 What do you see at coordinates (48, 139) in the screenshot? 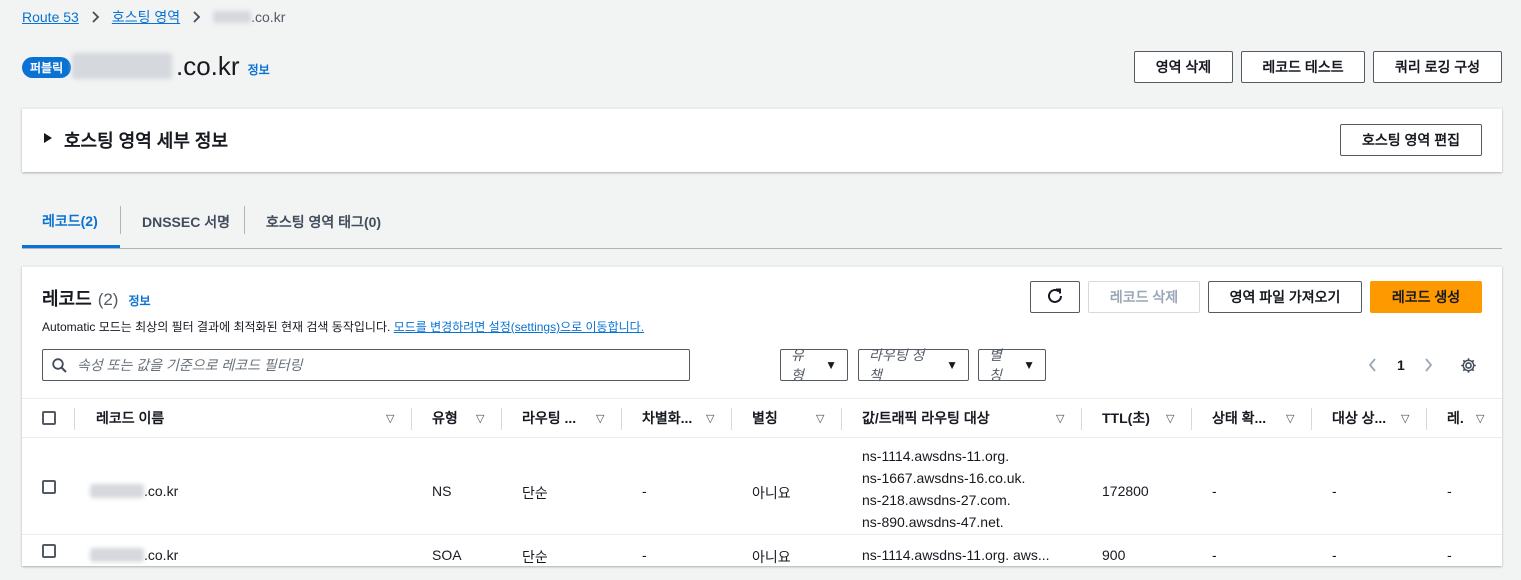
I see `caret-right-icon` at bounding box center [48, 139].